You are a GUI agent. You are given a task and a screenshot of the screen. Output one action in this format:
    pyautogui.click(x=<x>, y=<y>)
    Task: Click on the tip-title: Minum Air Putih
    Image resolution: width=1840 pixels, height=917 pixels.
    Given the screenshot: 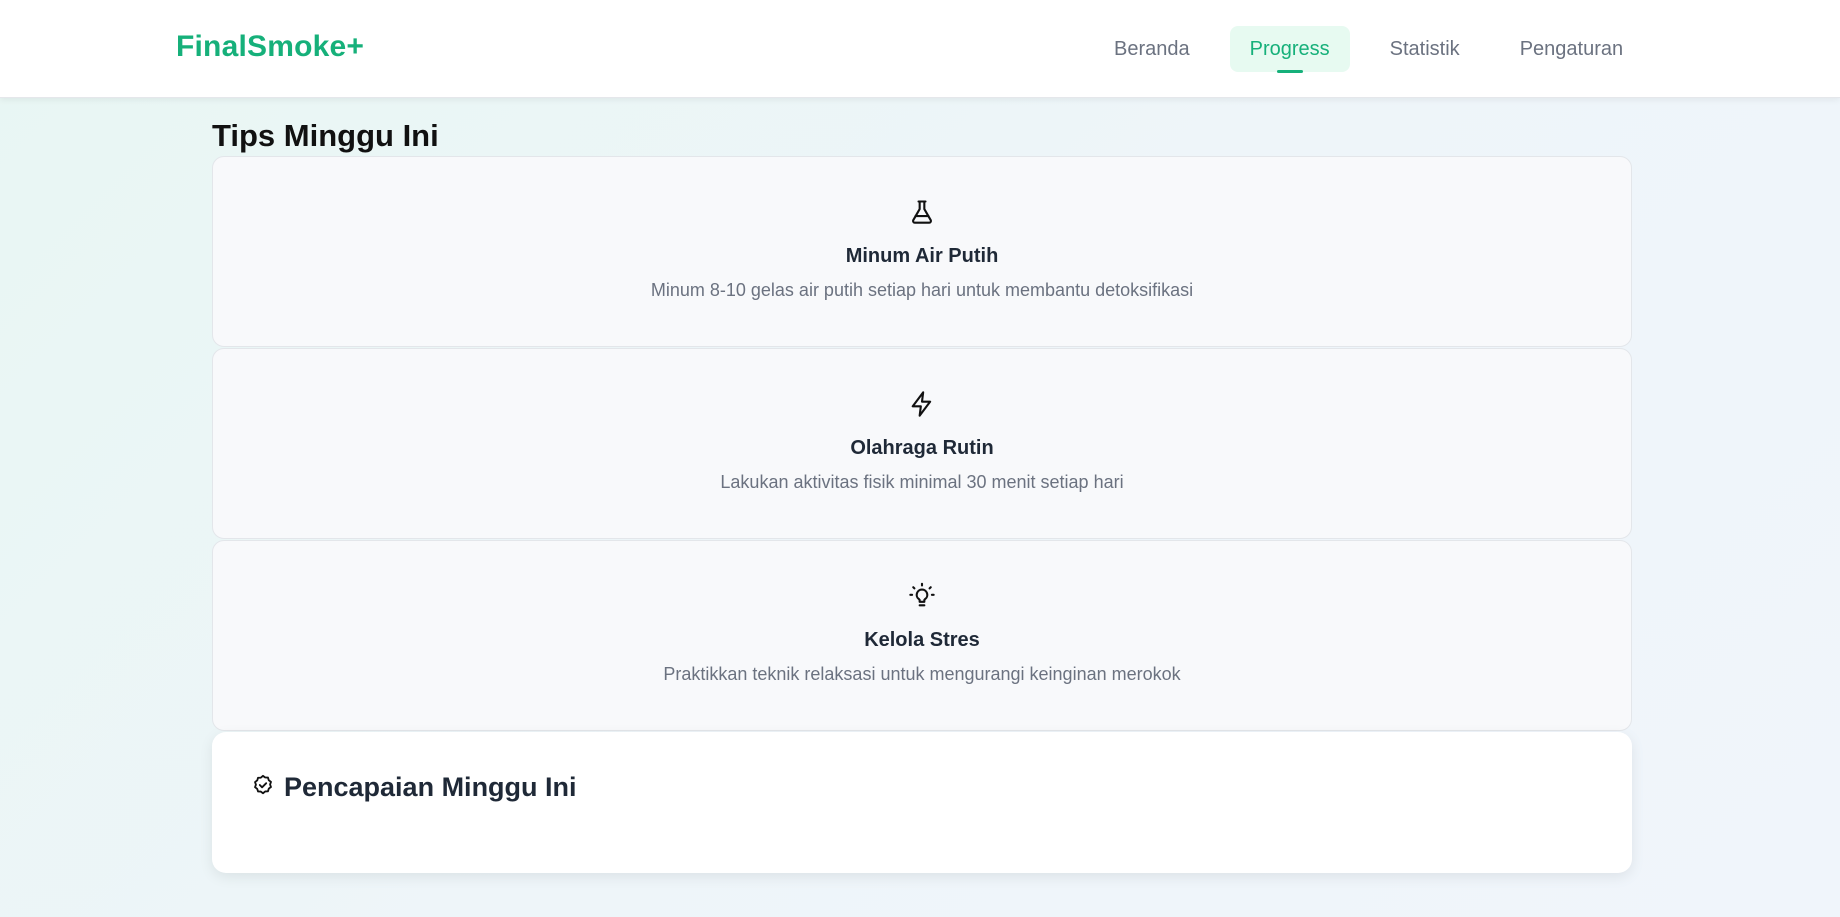 What is the action you would take?
    pyautogui.click(x=922, y=256)
    